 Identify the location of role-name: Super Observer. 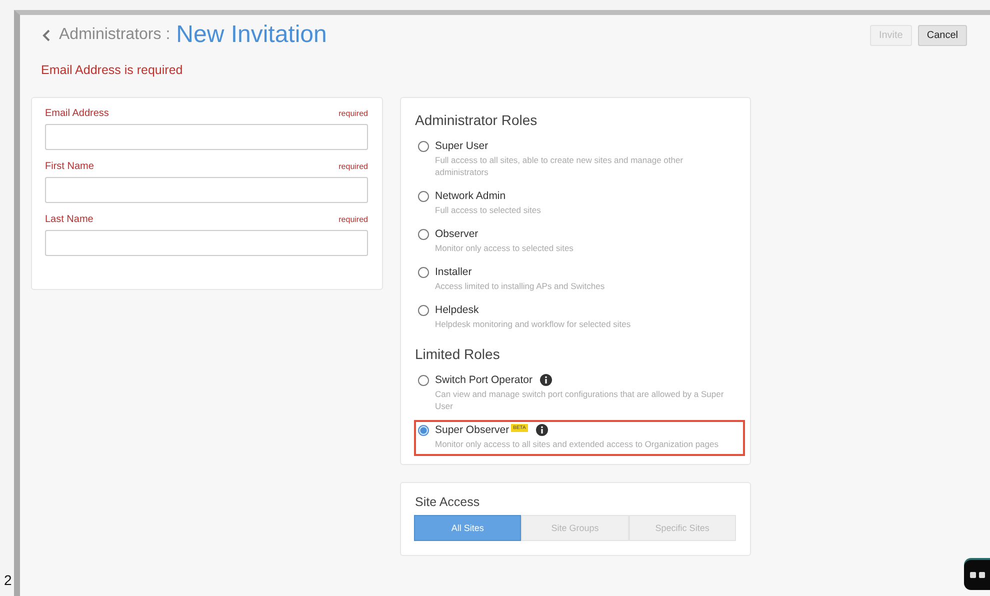
(472, 430).